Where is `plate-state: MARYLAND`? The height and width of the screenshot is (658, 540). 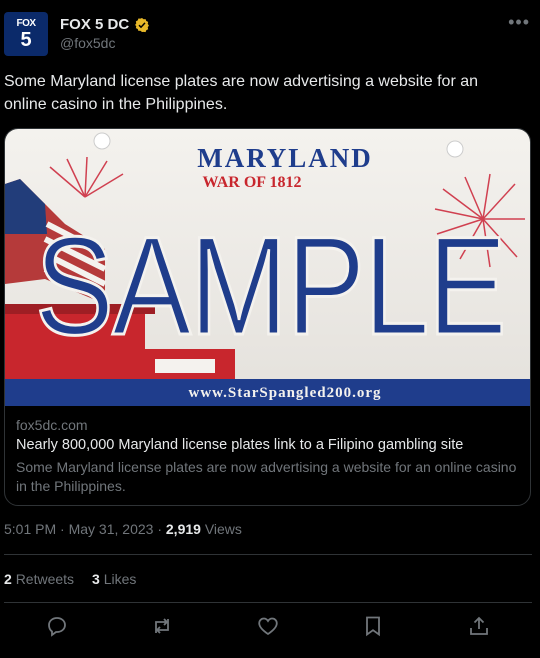
plate-state: MARYLAND is located at coordinates (285, 158).